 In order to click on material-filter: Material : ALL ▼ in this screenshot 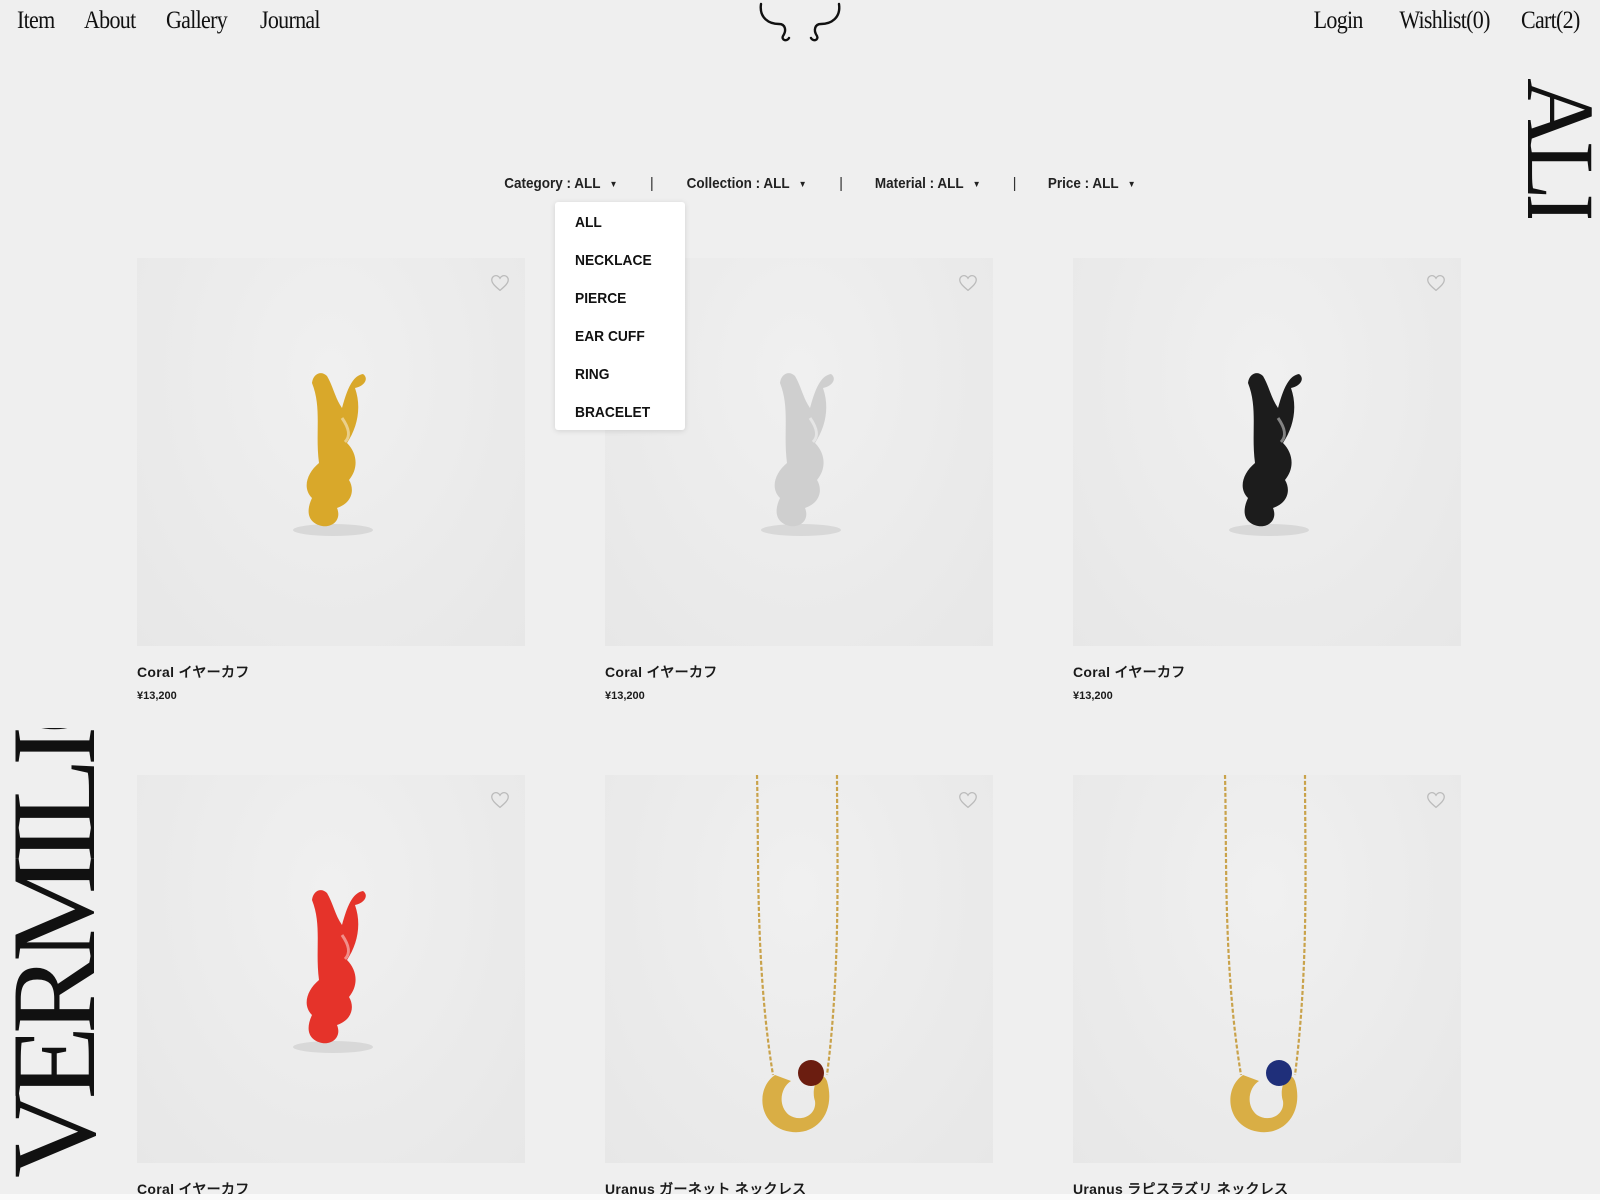, I will do `click(928, 183)`.